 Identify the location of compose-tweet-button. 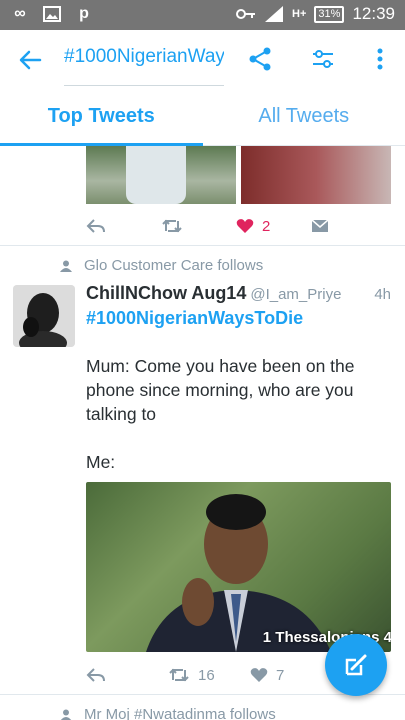
(356, 665).